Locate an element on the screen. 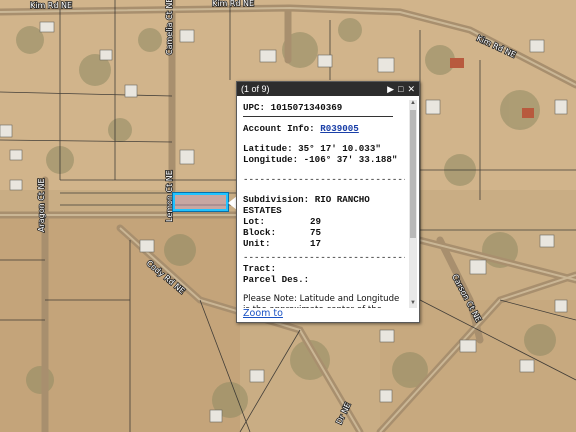 The image size is (576, 432). upc-value: 1015071340369 is located at coordinates (306, 107).